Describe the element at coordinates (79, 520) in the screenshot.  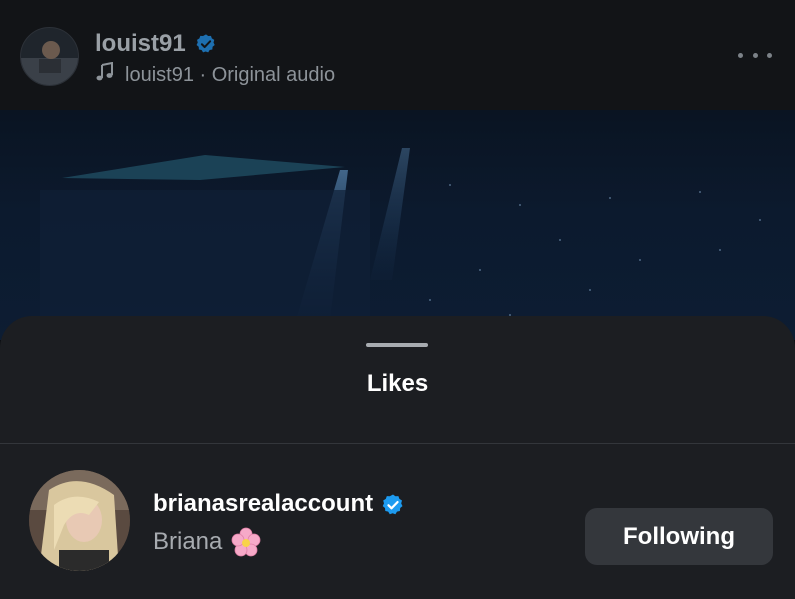
I see `liker-avatar` at that location.